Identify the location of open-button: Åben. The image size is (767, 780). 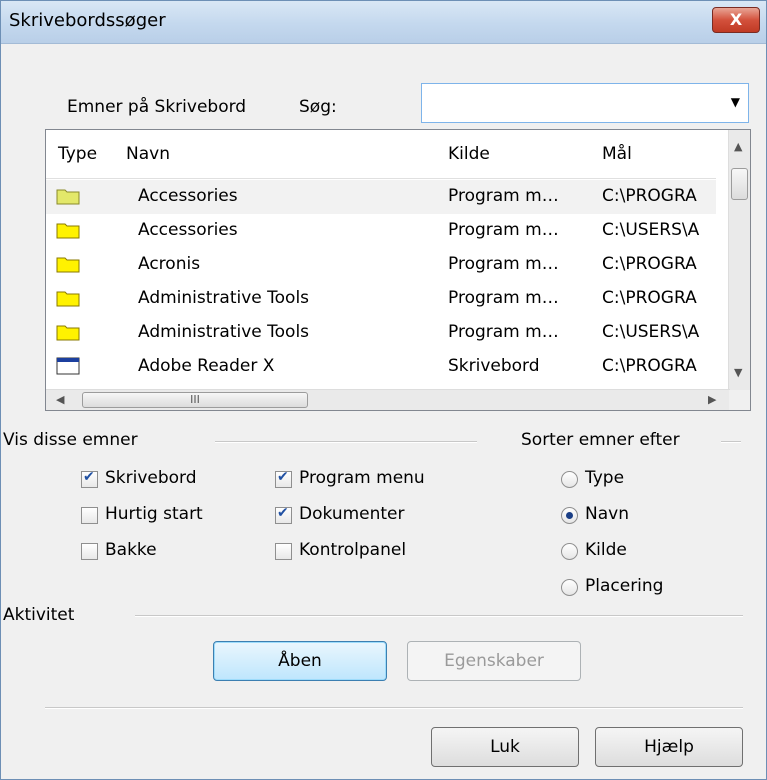
(300, 661).